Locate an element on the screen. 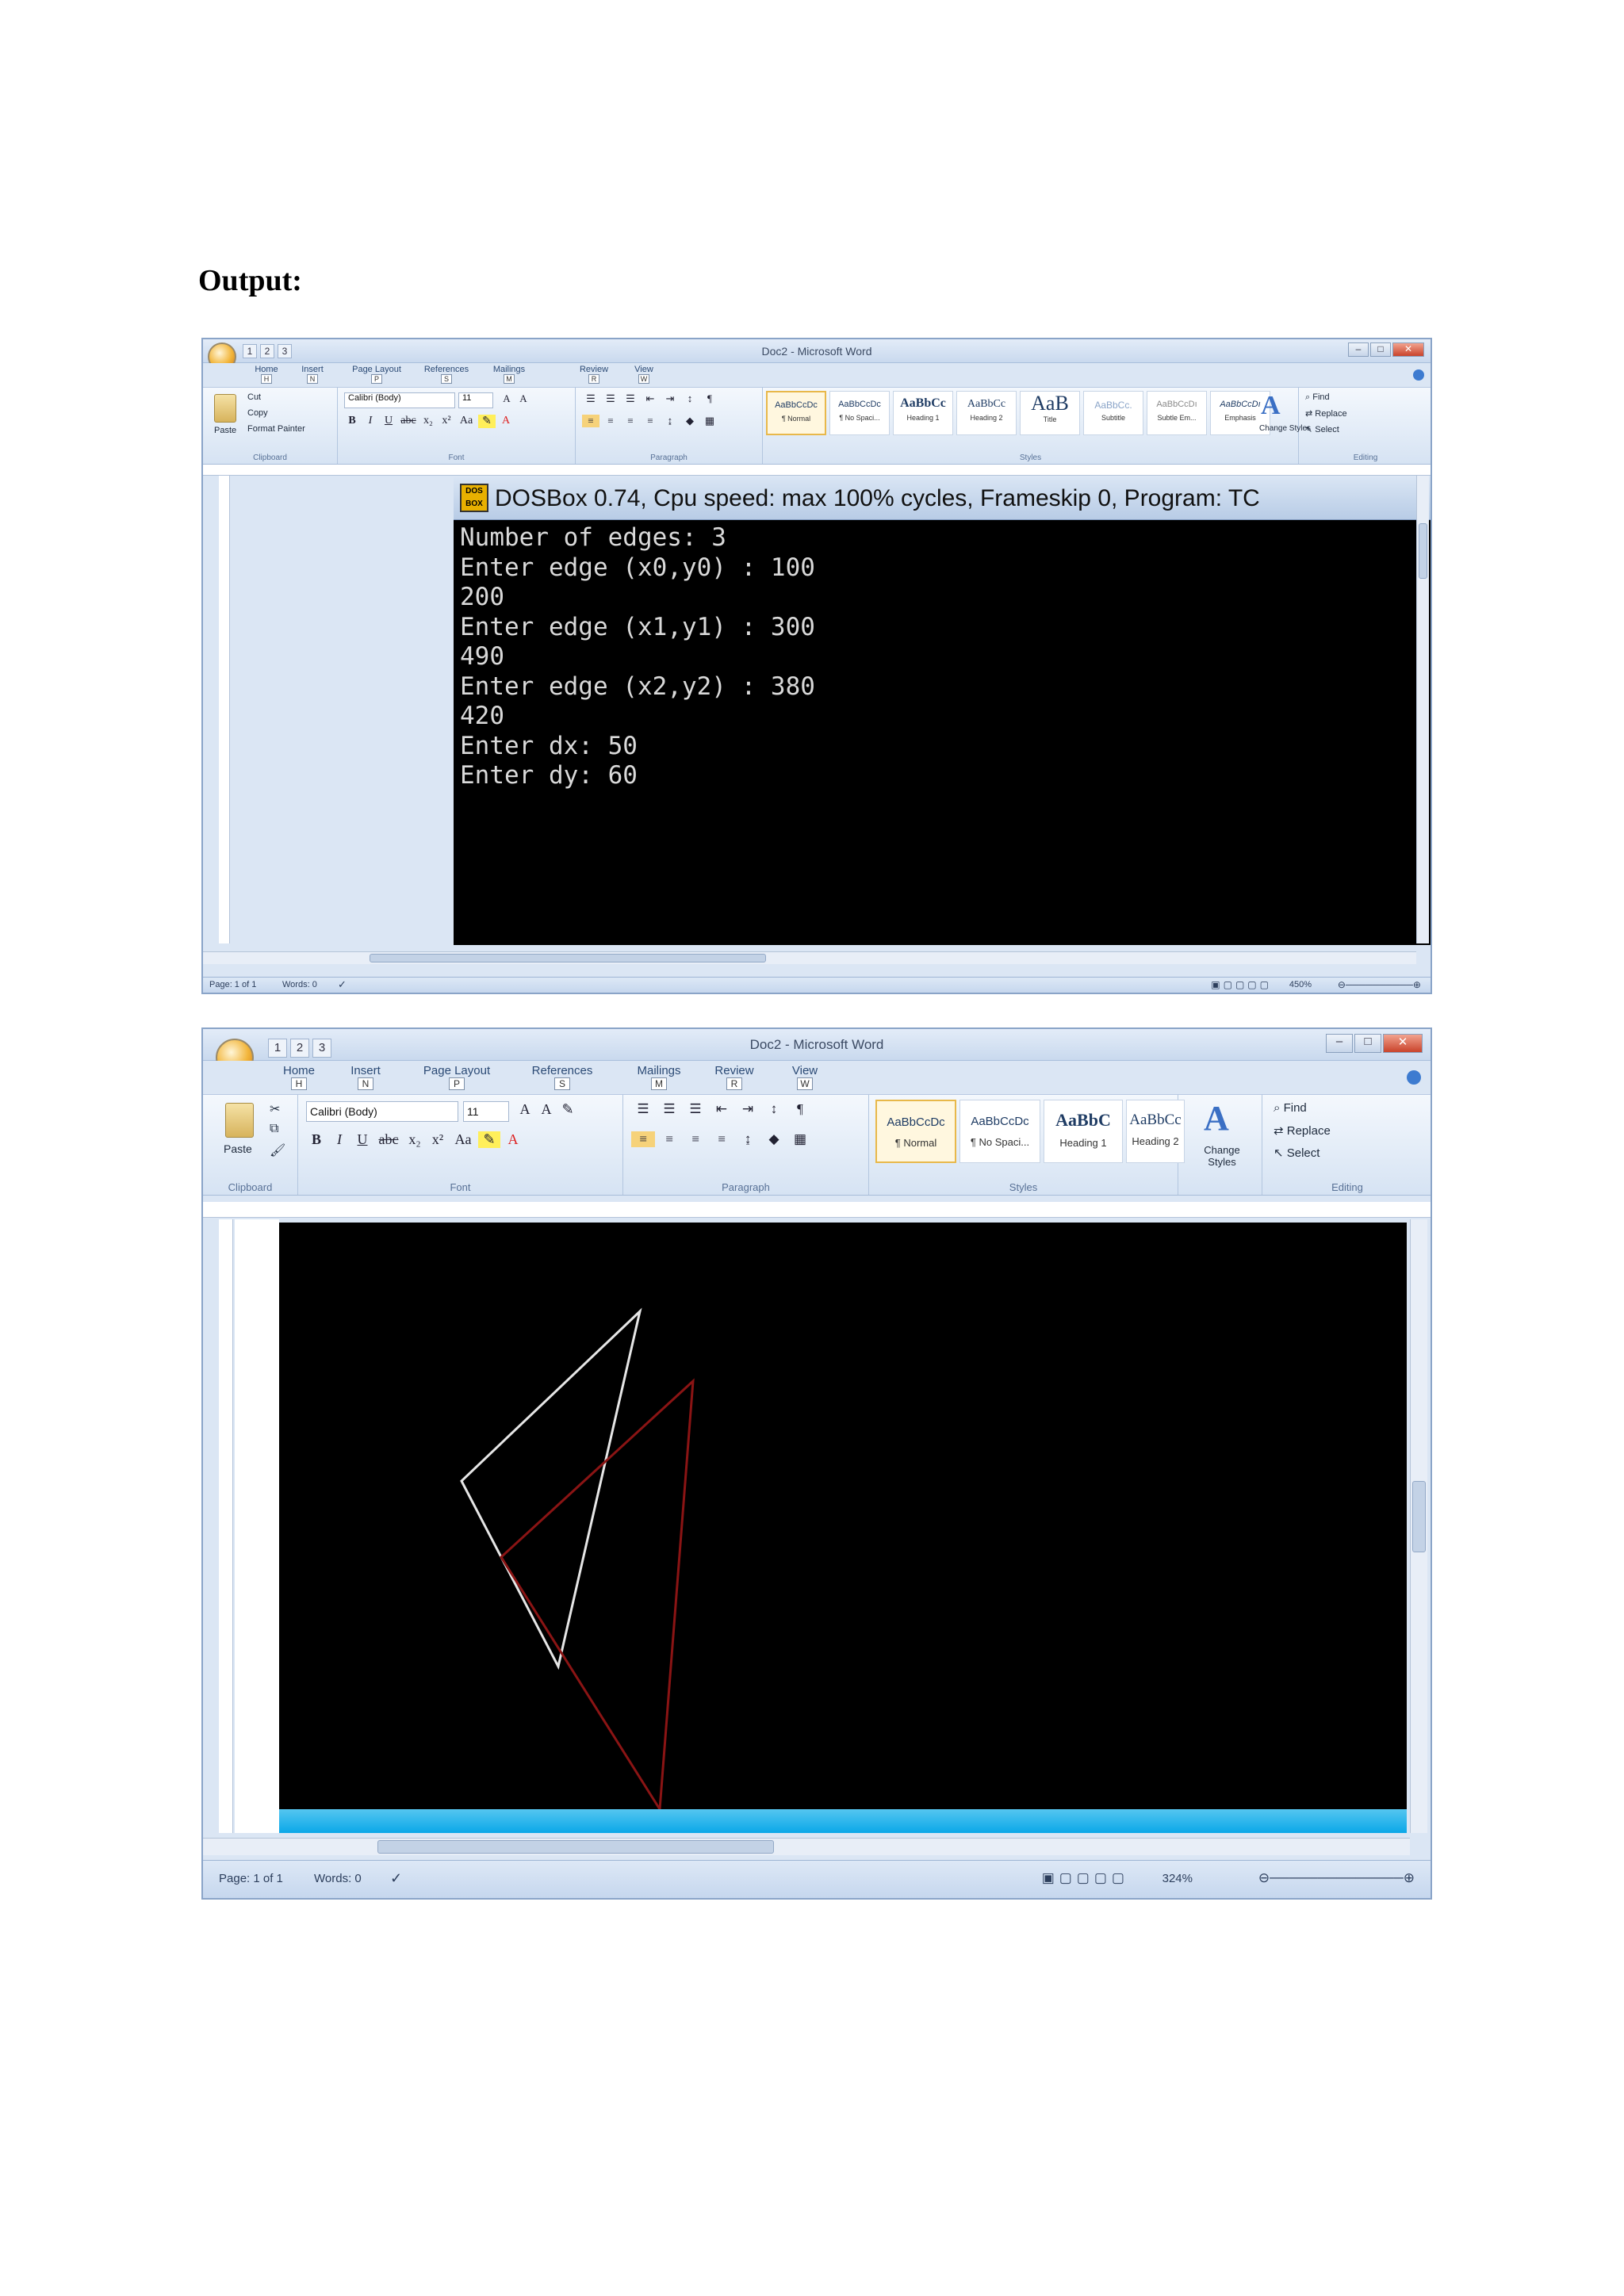 This screenshot has height=2296, width=1624. format-painter-button: Format Painter is located at coordinates (276, 429).